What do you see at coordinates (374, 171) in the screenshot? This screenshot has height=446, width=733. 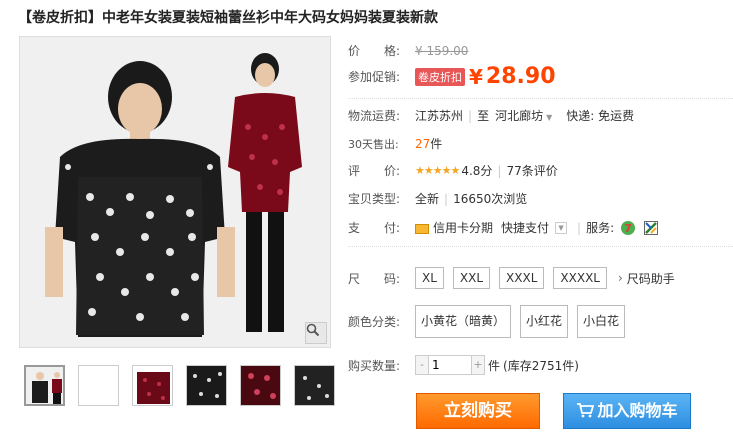 I see `rating-label: 评 价:` at bounding box center [374, 171].